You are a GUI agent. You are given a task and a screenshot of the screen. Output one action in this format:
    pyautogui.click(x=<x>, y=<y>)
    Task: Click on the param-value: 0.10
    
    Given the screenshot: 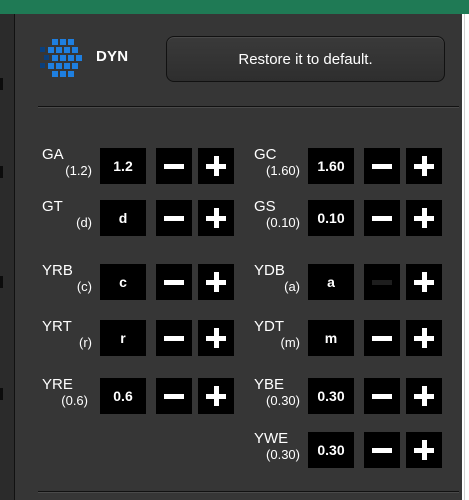 What is the action you would take?
    pyautogui.click(x=331, y=218)
    